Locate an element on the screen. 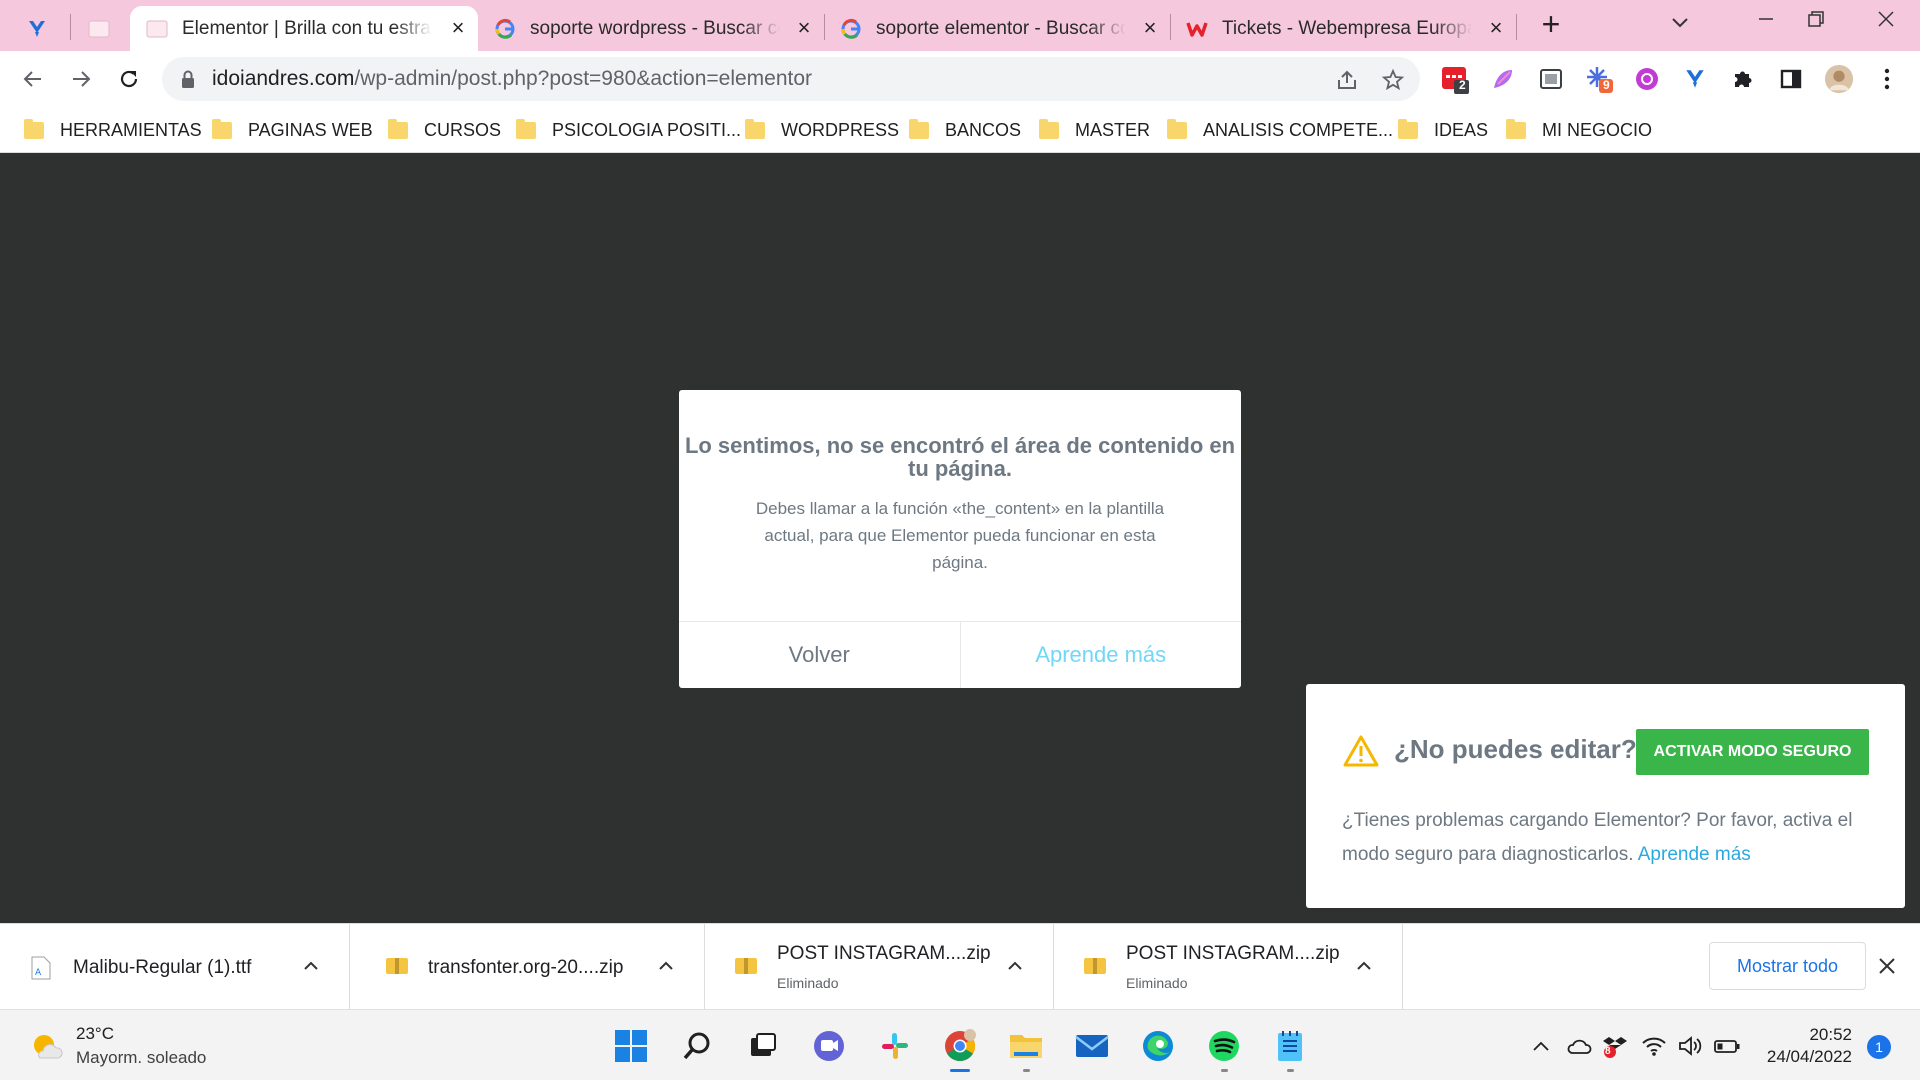 The width and height of the screenshot is (1920, 1080). weather-condition: Mayorm. soleado is located at coordinates (141, 1057).